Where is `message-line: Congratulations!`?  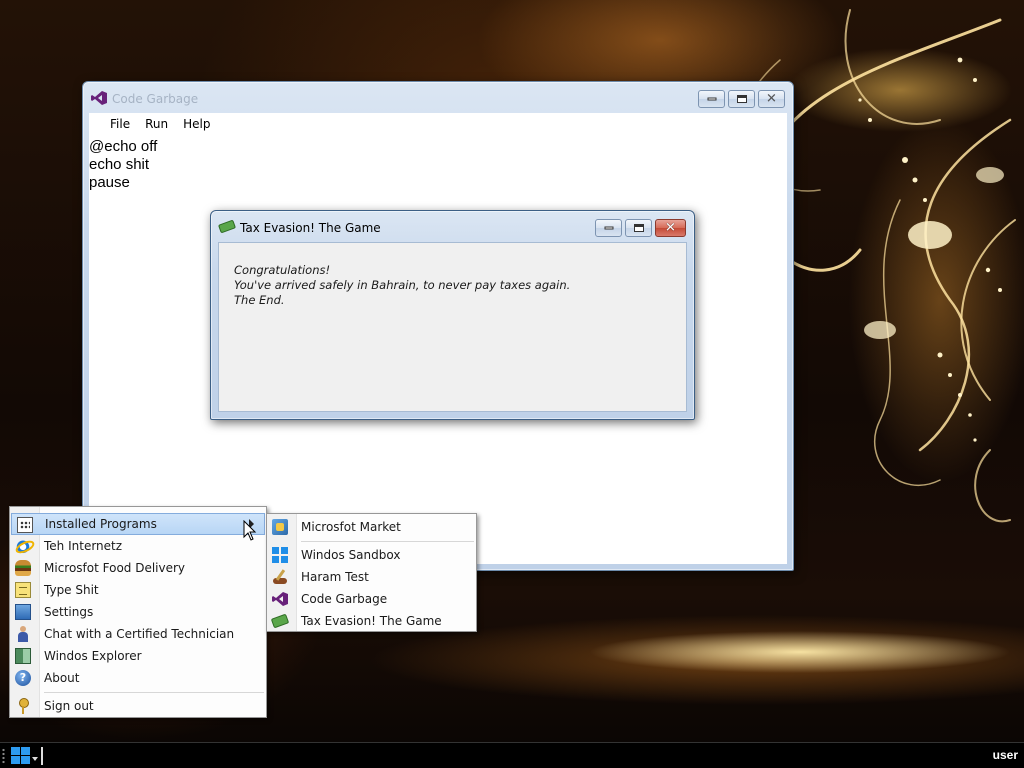
message-line: Congratulations! is located at coordinates (282, 270).